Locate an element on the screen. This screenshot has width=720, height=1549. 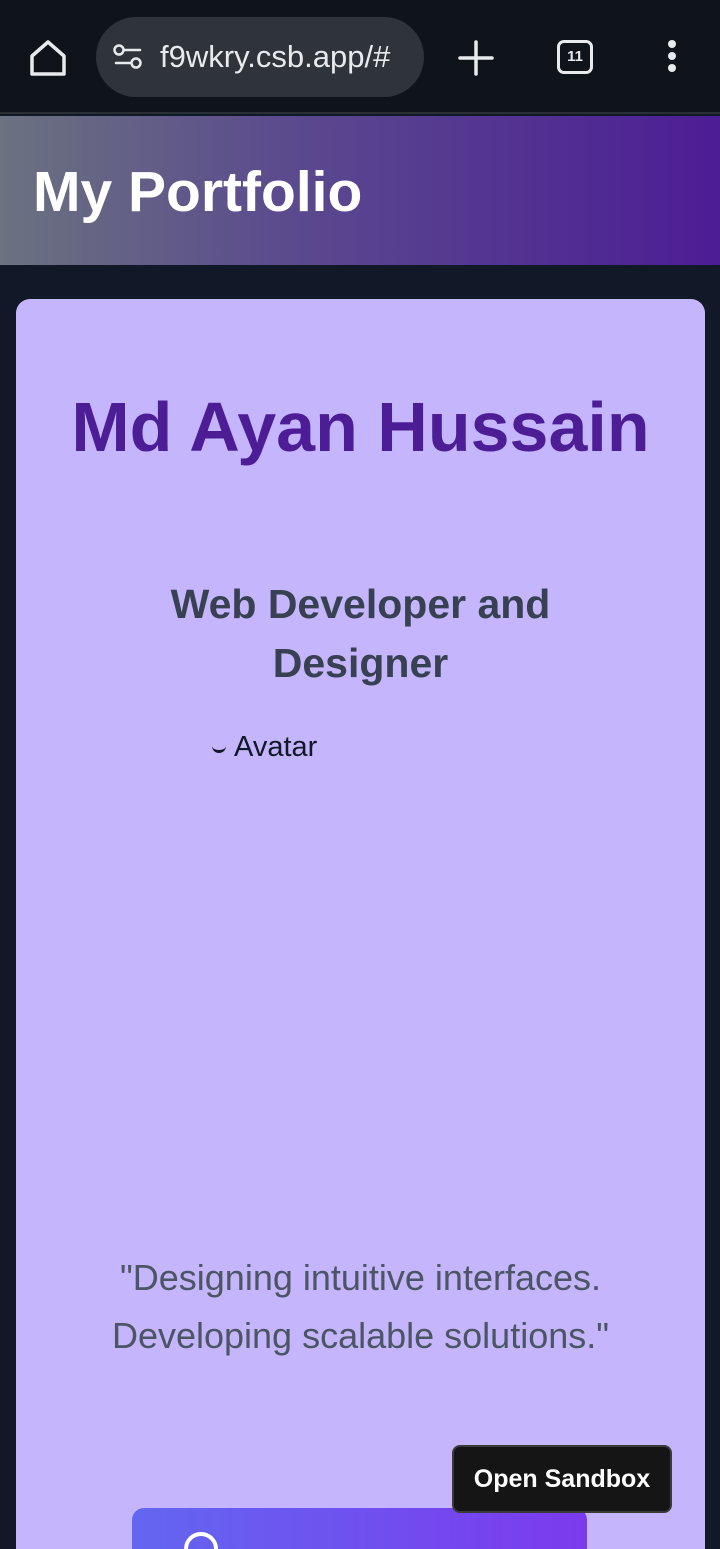
more-menu-icon is located at coordinates (672, 58).